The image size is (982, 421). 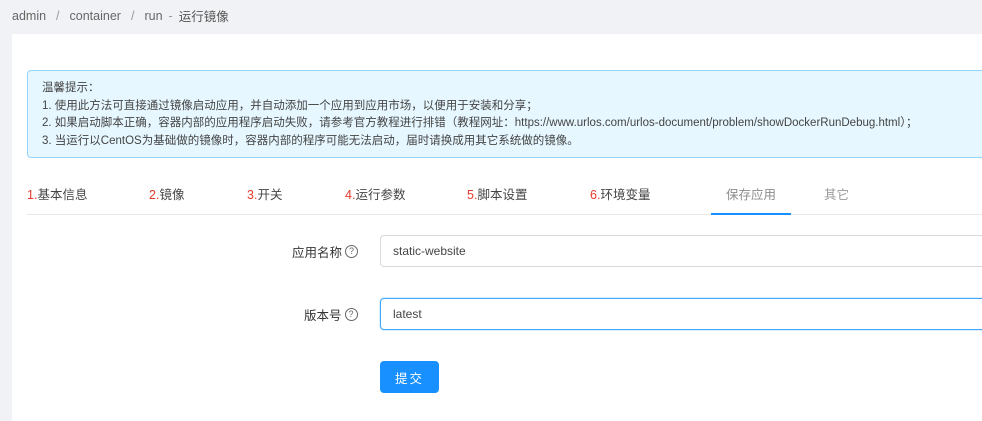 What do you see at coordinates (153, 16) in the screenshot?
I see `breadcrumb-item-run: run` at bounding box center [153, 16].